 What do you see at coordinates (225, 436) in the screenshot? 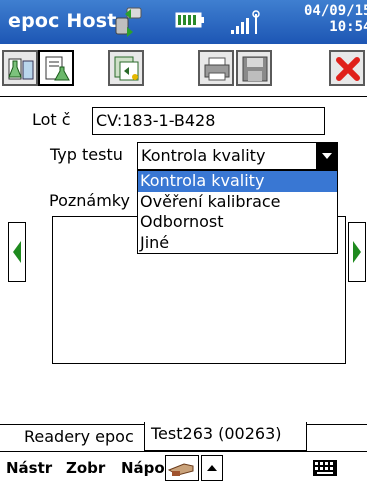
I see `tab-test: Test263 (00263)` at bounding box center [225, 436].